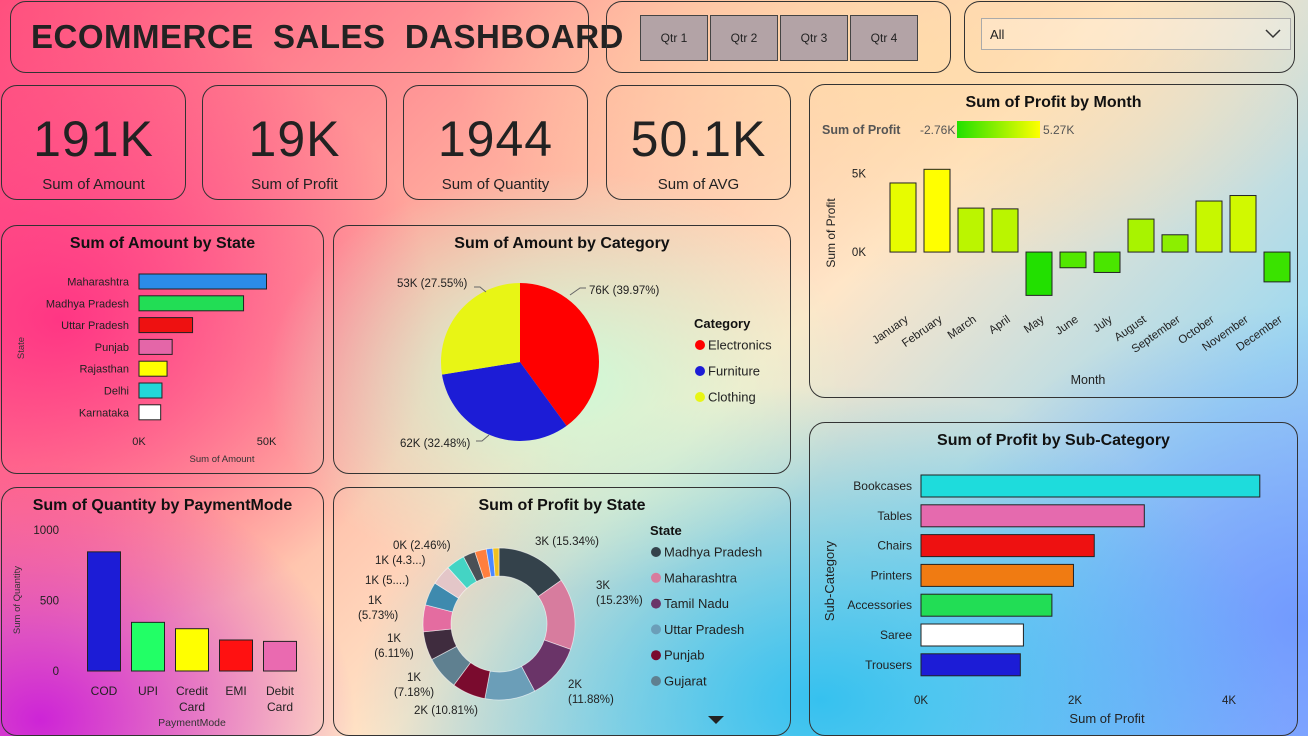  I want to click on scroll-down-icon, so click(716, 720).